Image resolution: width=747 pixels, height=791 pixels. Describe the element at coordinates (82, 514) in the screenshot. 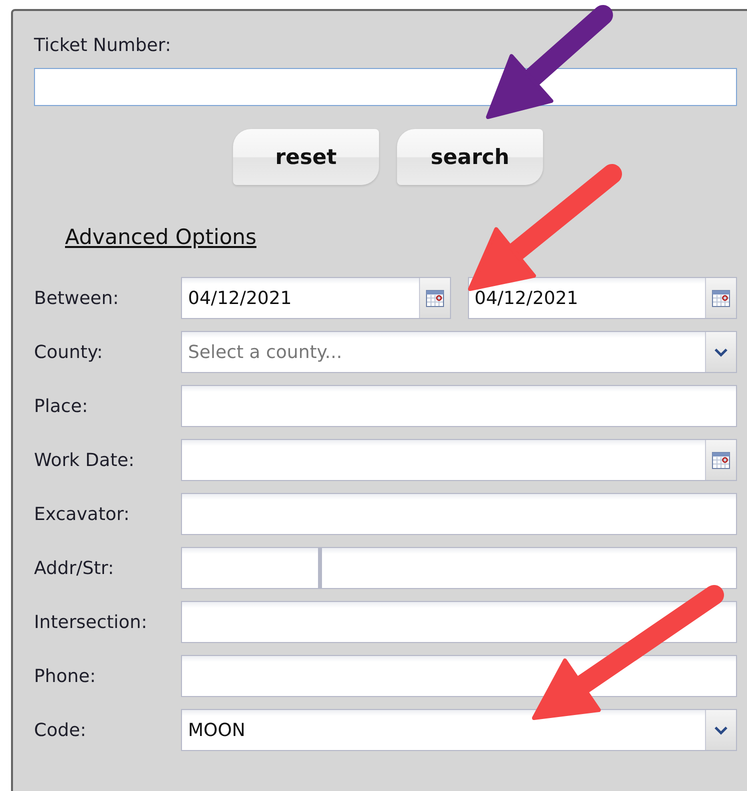

I see `field-label: Excavator:` at that location.